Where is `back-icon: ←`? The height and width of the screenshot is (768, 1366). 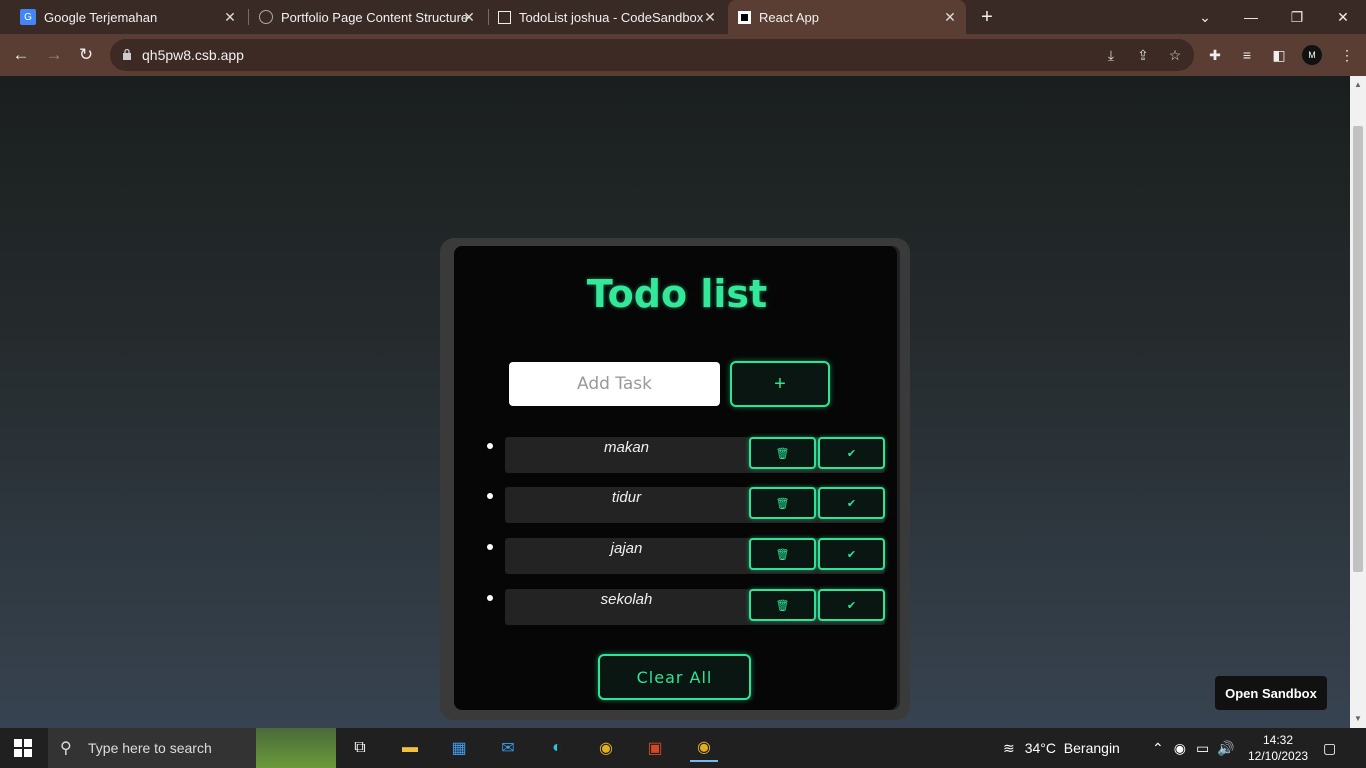 back-icon: ← is located at coordinates (21, 55).